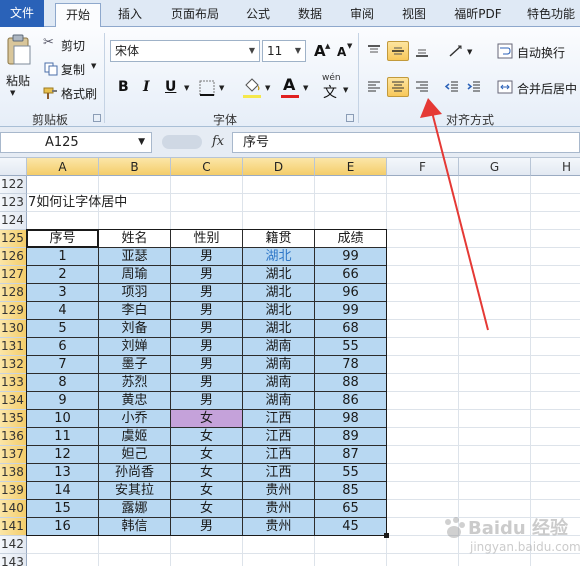 This screenshot has width=580, height=566. I want to click on table-cell: 黄忠, so click(135, 401).